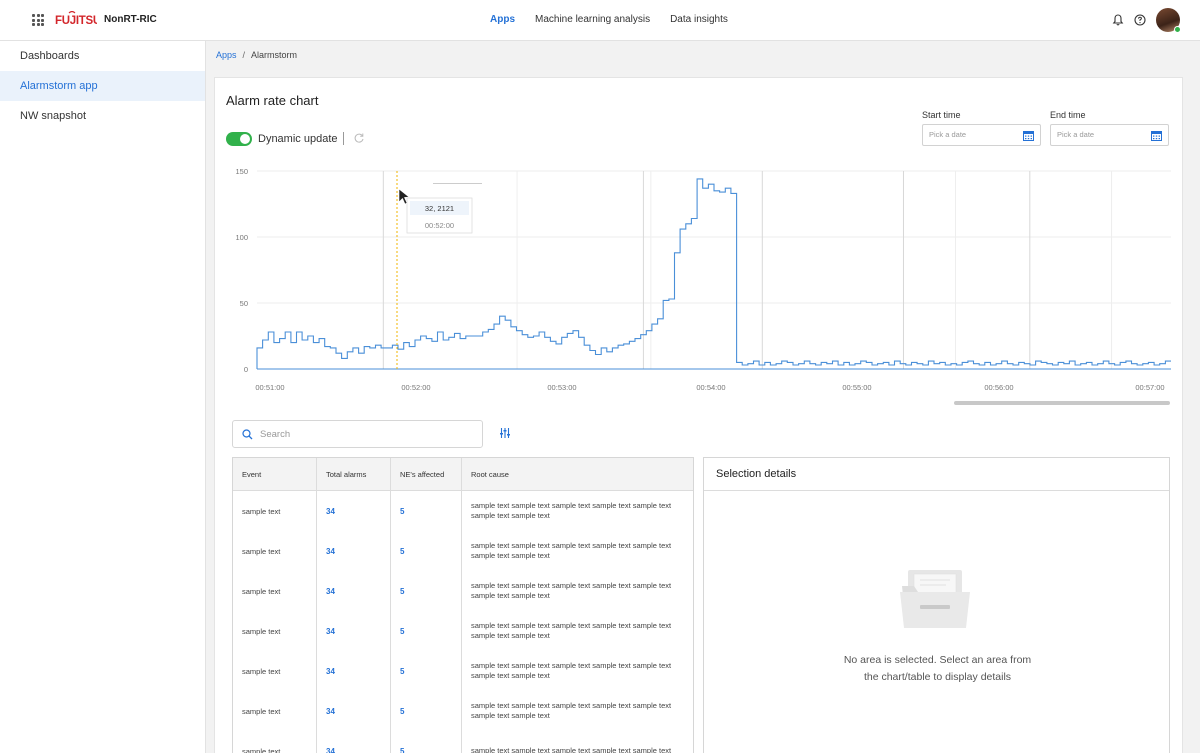  What do you see at coordinates (38, 20) in the screenshot?
I see `apps-grid-icon` at bounding box center [38, 20].